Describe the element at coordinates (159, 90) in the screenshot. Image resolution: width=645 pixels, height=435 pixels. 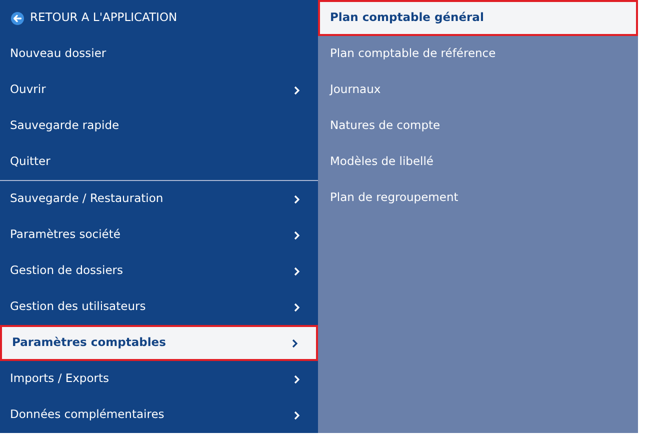
I see `menu-item: Ouvrir` at that location.